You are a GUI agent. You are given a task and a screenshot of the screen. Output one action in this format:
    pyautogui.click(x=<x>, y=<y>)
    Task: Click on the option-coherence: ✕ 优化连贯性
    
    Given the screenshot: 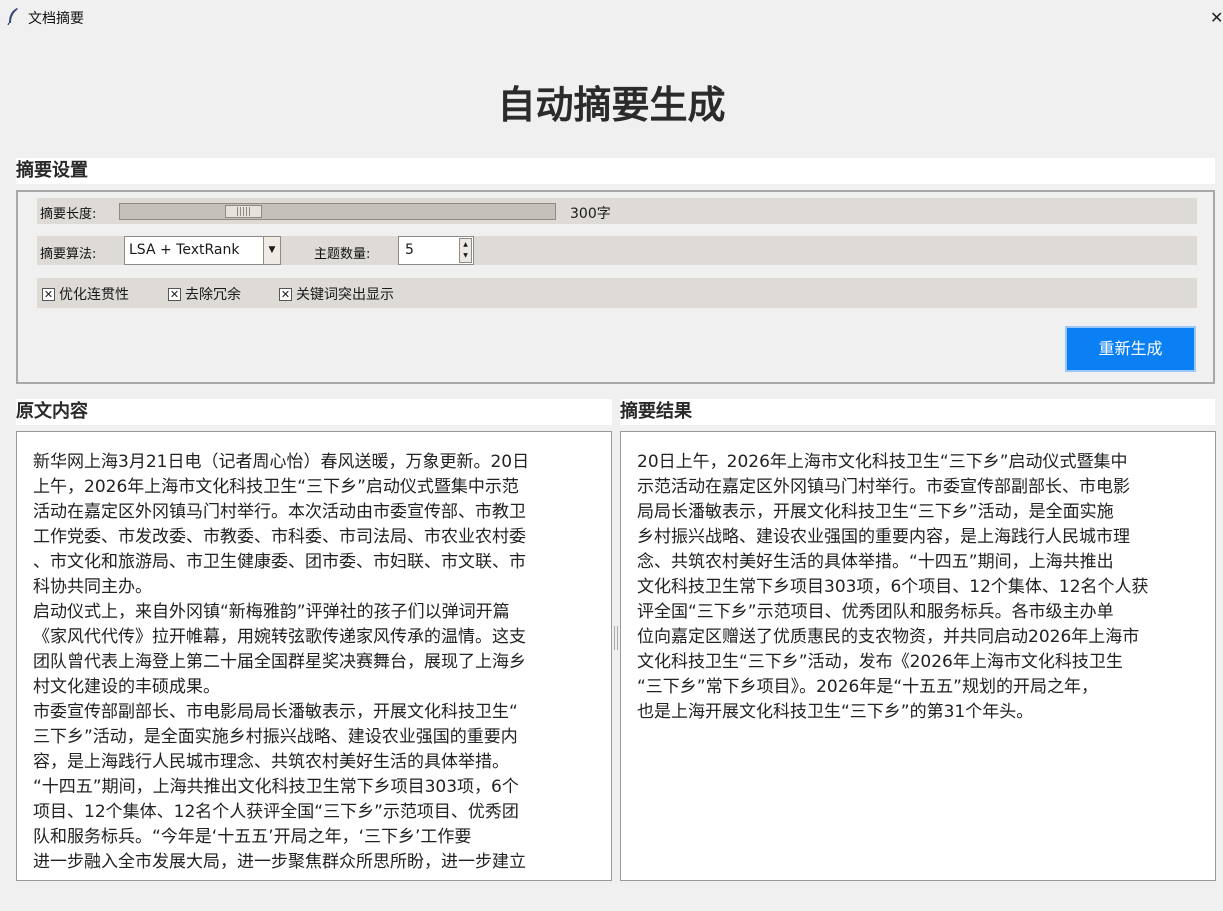 What is the action you would take?
    pyautogui.click(x=85, y=294)
    